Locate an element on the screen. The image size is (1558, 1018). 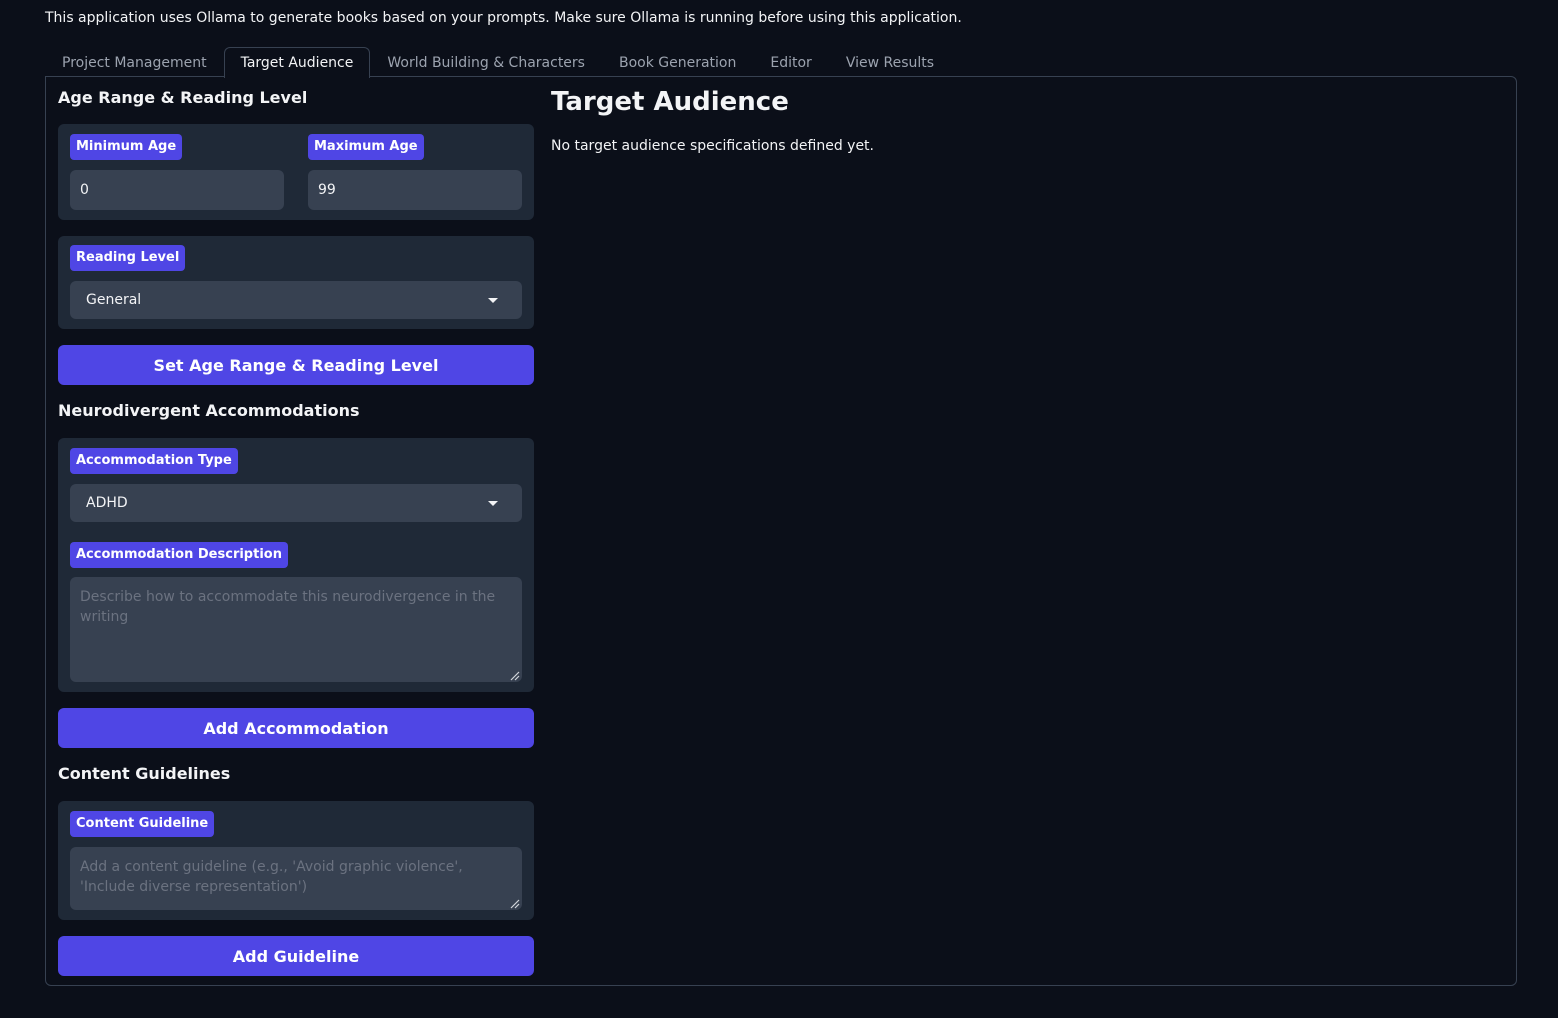
accommodation-section-title: Neurodivergent Accommodations is located at coordinates (209, 410).